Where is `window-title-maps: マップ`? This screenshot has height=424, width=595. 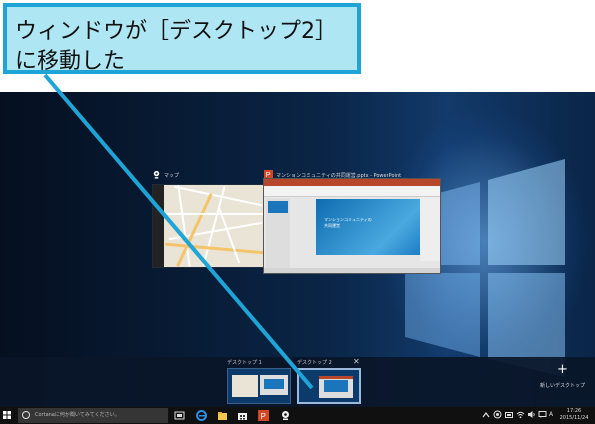 window-title-maps: マップ is located at coordinates (171, 175).